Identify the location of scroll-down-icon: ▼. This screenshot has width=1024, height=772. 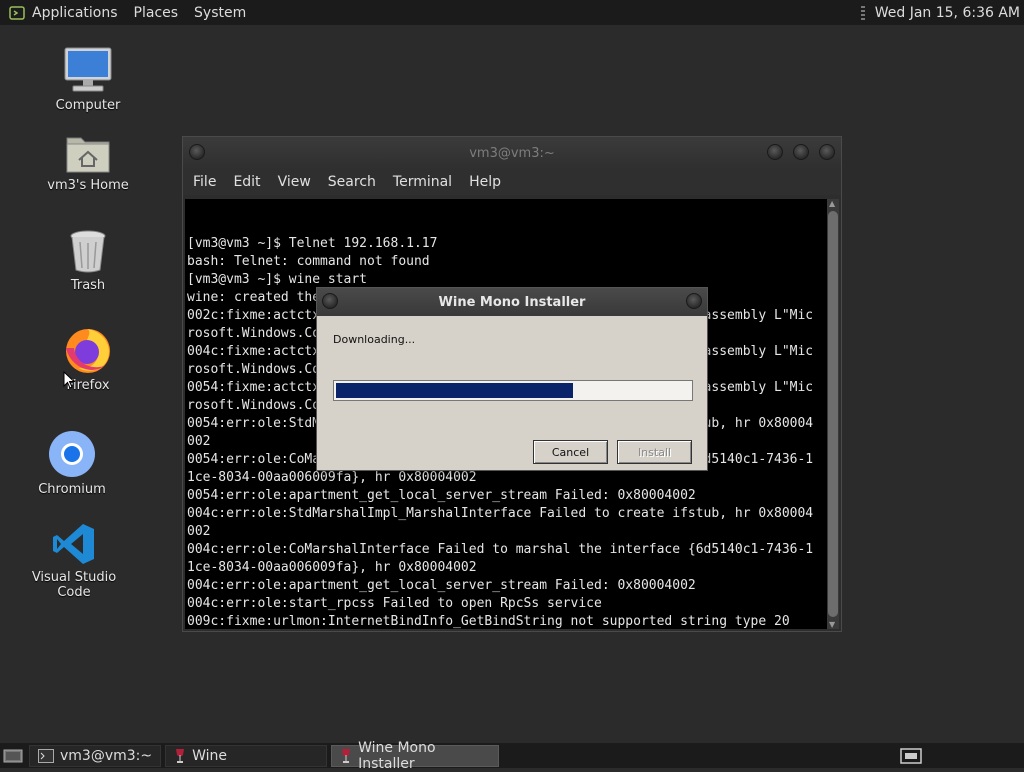
(832, 624).